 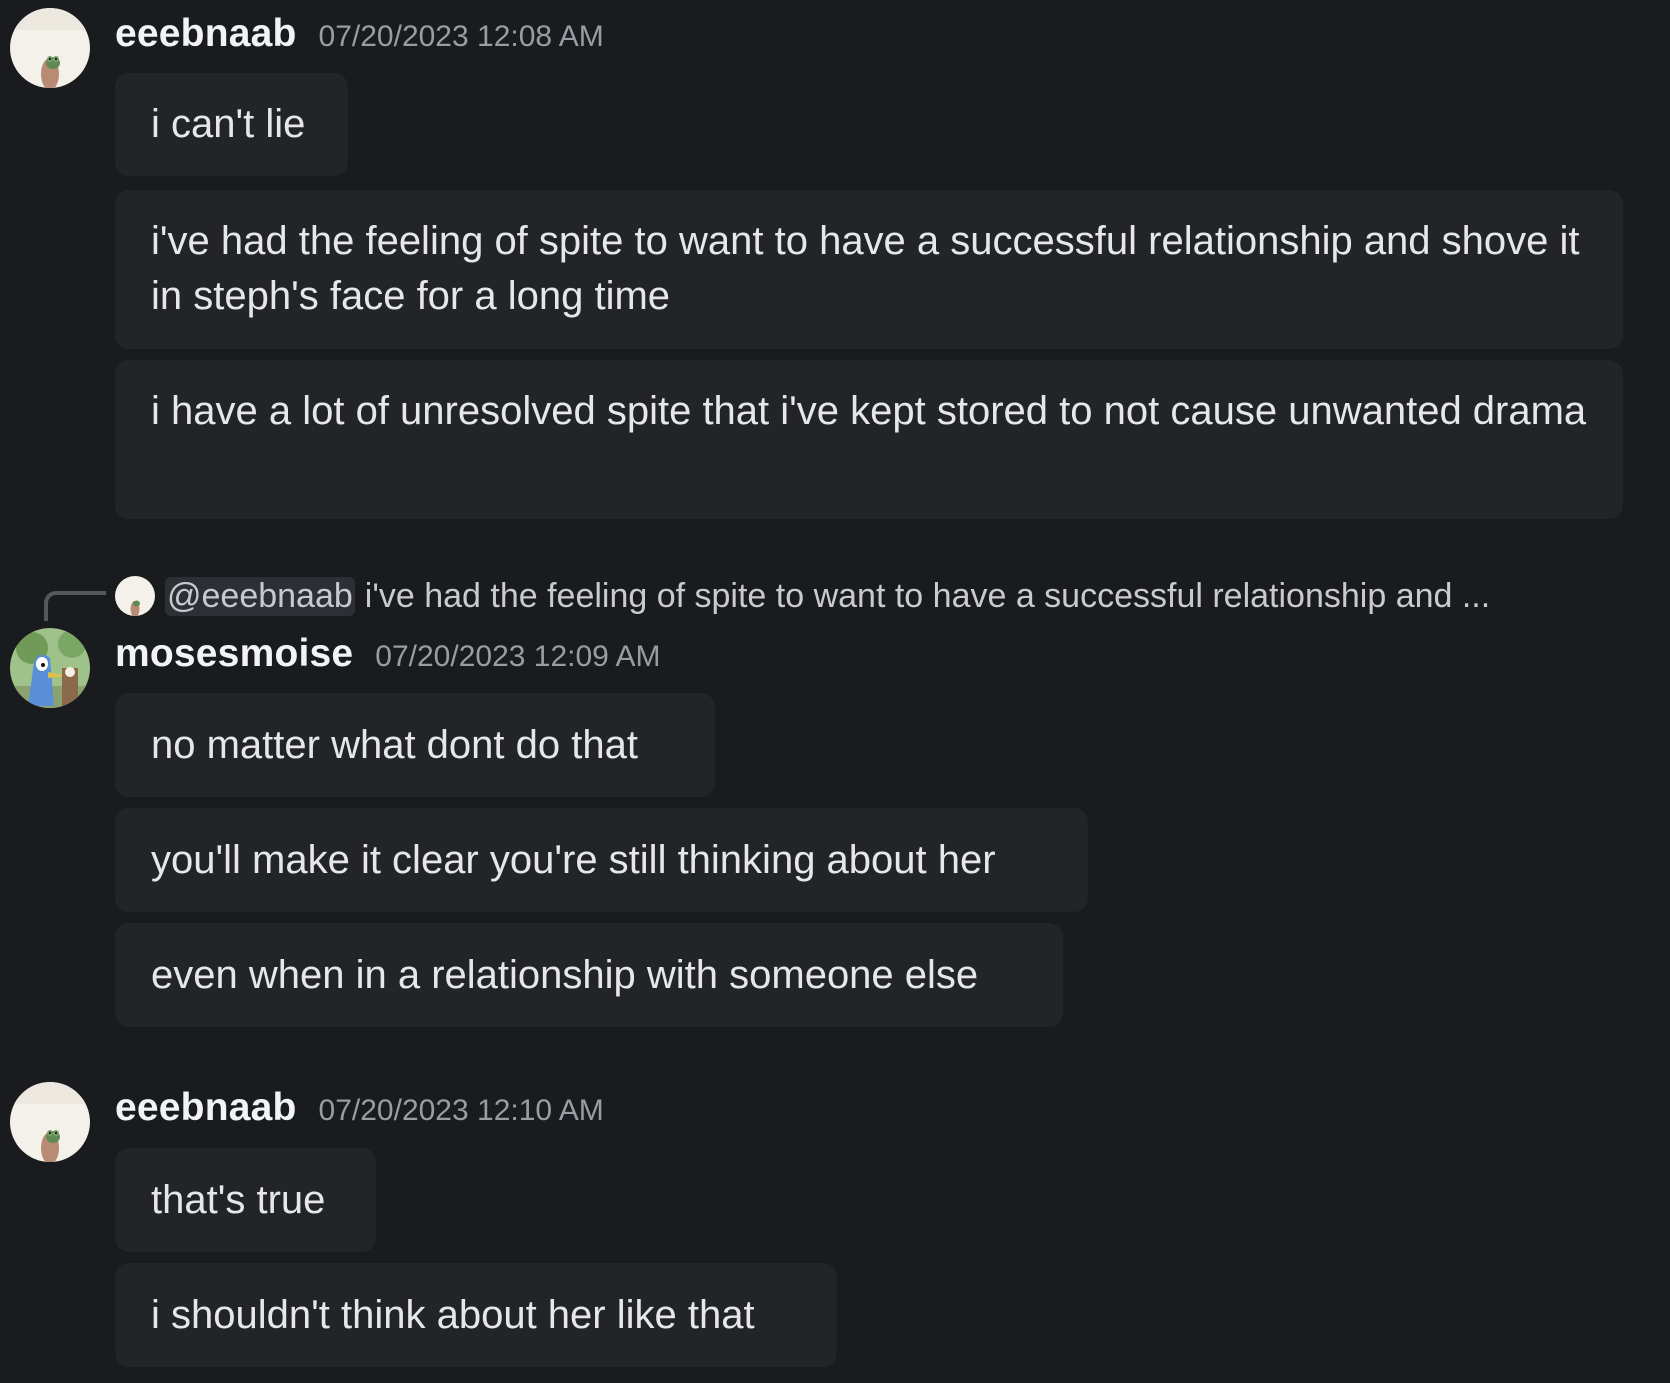 I want to click on message-header: mosesmoise 07/20/2023 12:09 AM, so click(x=388, y=654).